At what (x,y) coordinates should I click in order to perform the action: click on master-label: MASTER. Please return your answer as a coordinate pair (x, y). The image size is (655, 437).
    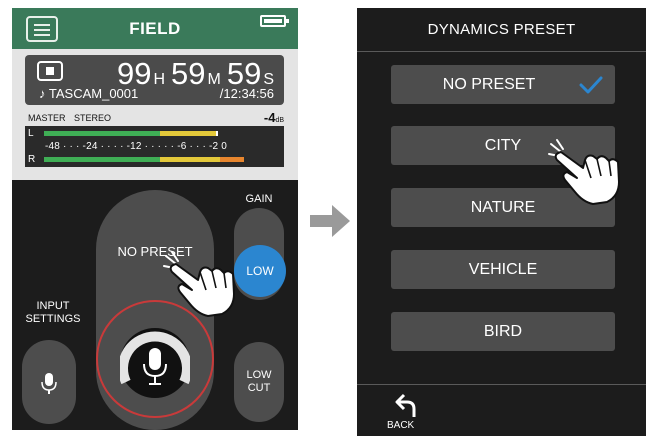
    Looking at the image, I should click on (47, 118).